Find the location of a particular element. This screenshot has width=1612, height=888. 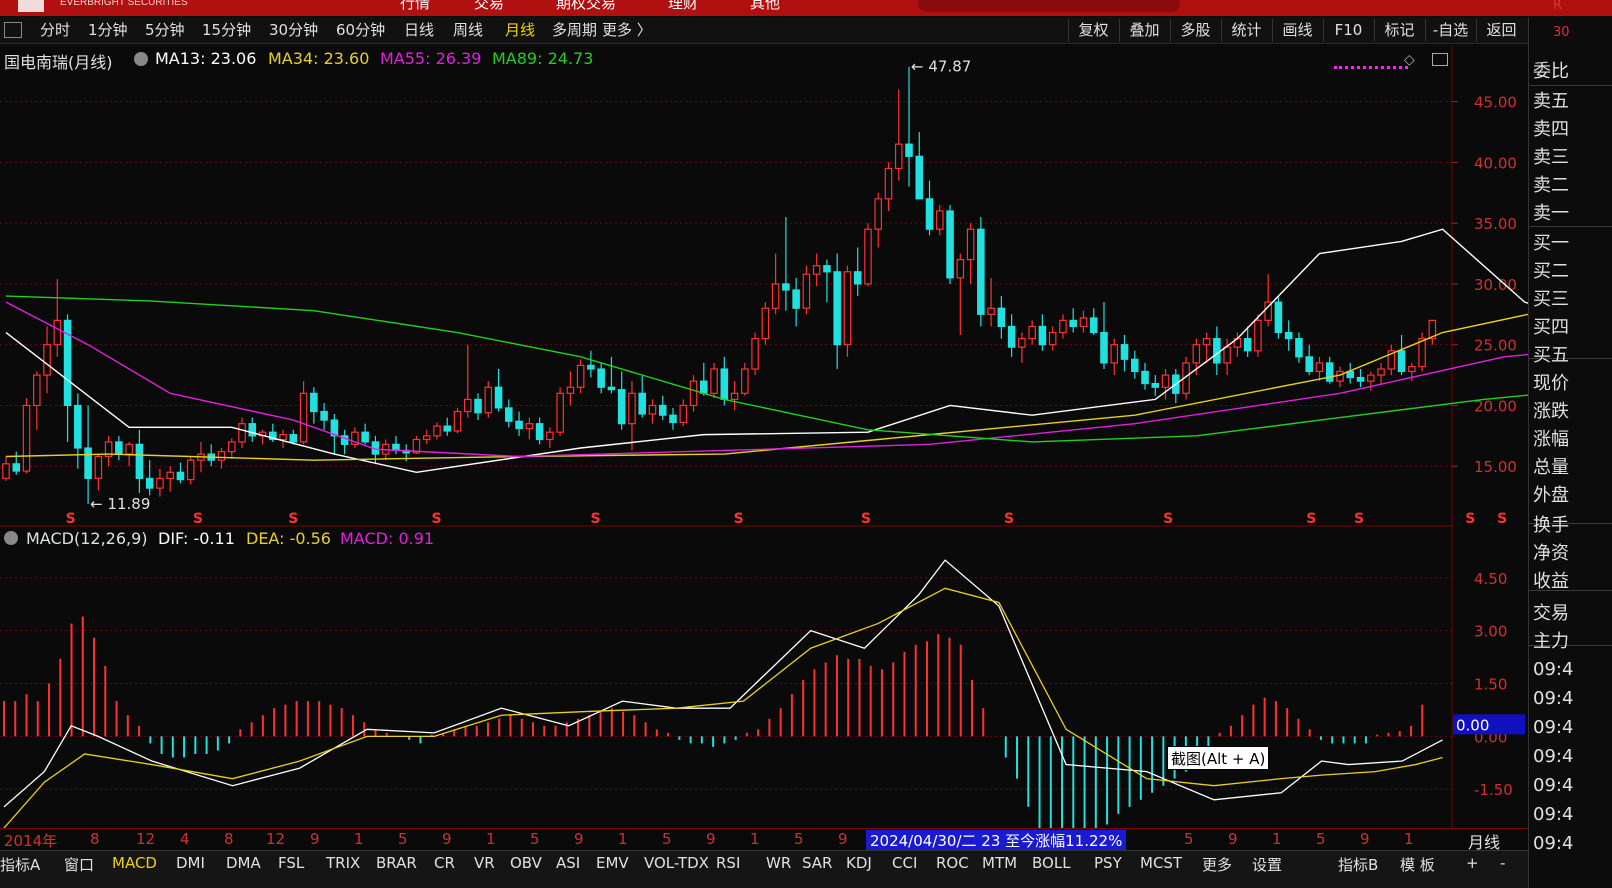

indicator-tab-23: MCST is located at coordinates (1161, 863).